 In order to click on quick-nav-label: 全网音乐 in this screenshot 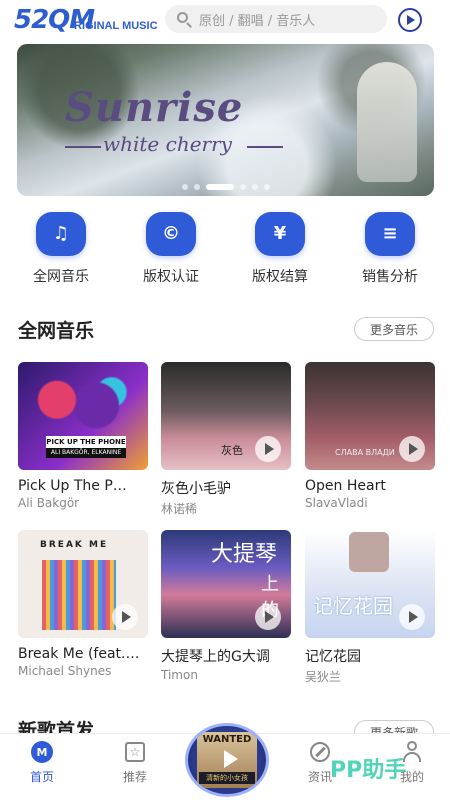, I will do `click(61, 277)`.